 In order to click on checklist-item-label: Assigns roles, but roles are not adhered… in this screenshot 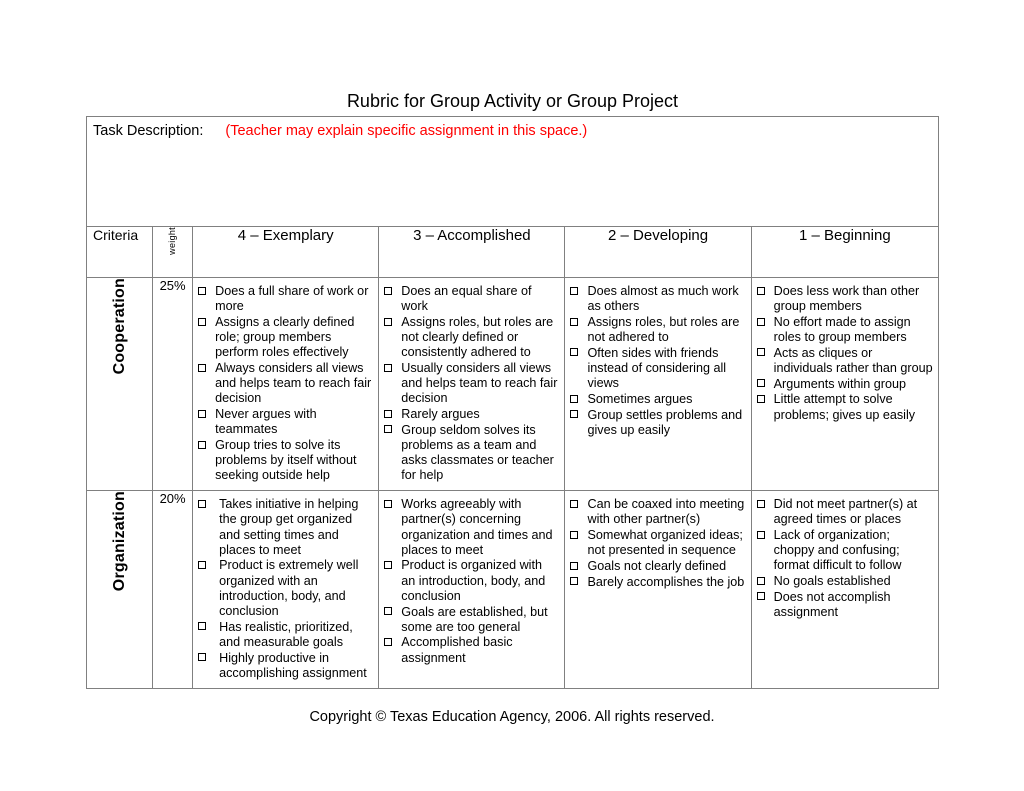, I will do `click(663, 329)`.